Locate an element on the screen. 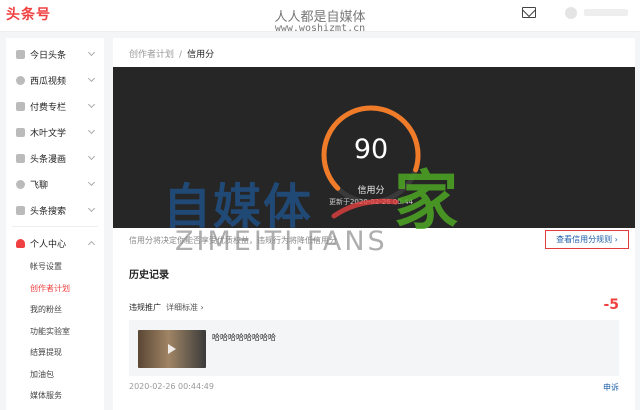  sidebar-subitem-creator-plan: 创作者计划 is located at coordinates (55, 289).